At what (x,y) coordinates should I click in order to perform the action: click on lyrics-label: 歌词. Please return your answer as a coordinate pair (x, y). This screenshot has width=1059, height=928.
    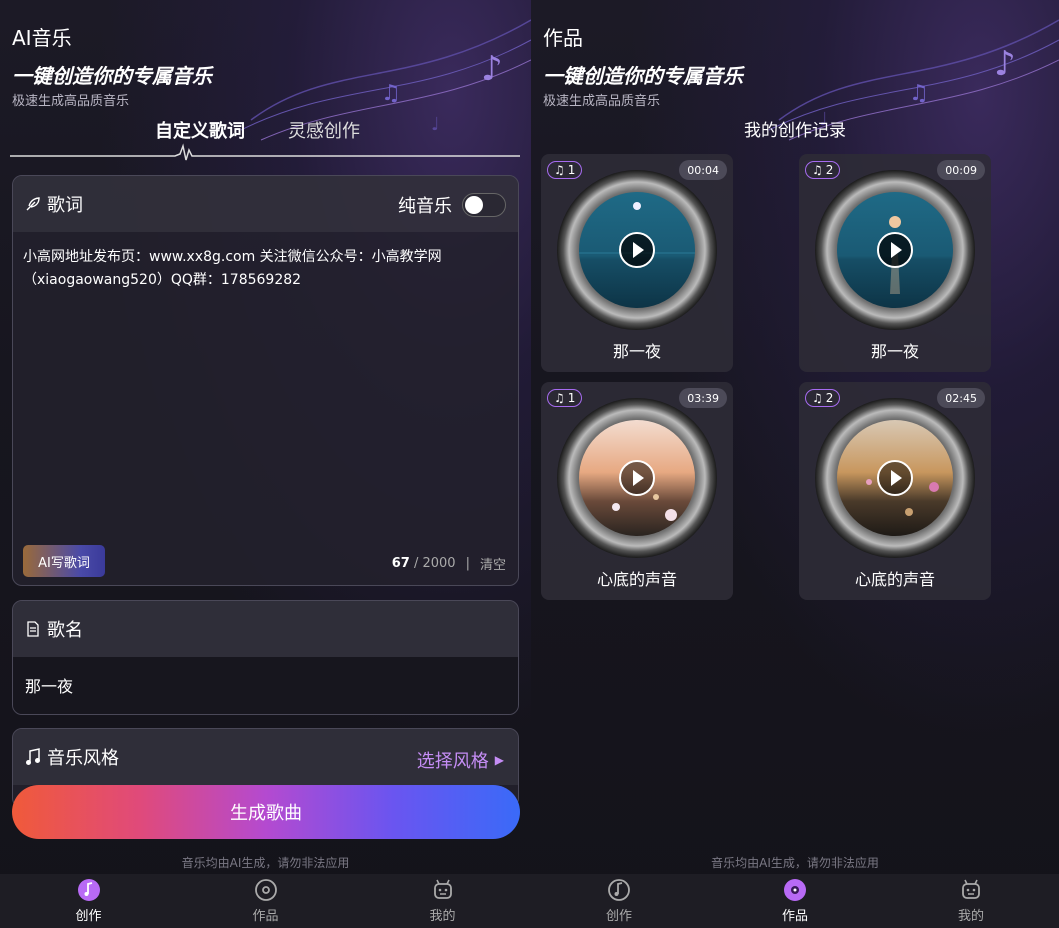
    Looking at the image, I should click on (65, 205).